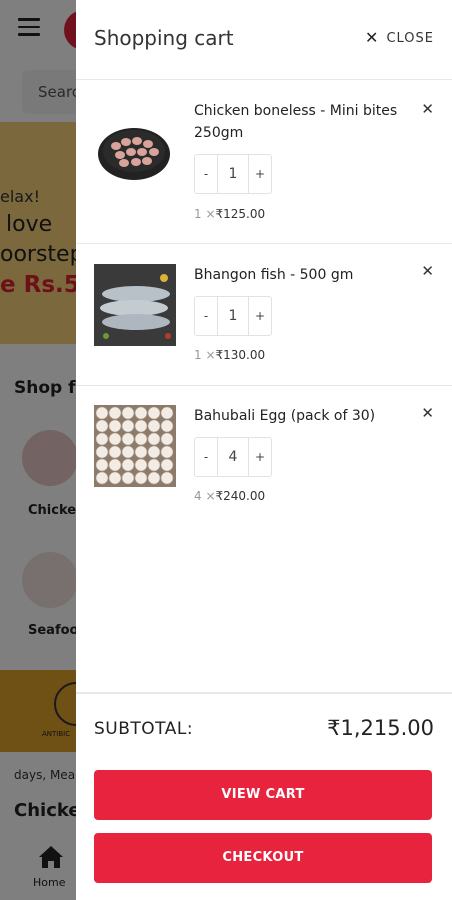 This screenshot has width=452, height=900. Describe the element at coordinates (380, 728) in the screenshot. I see `subtotal-value: ₹1,215.00` at that location.